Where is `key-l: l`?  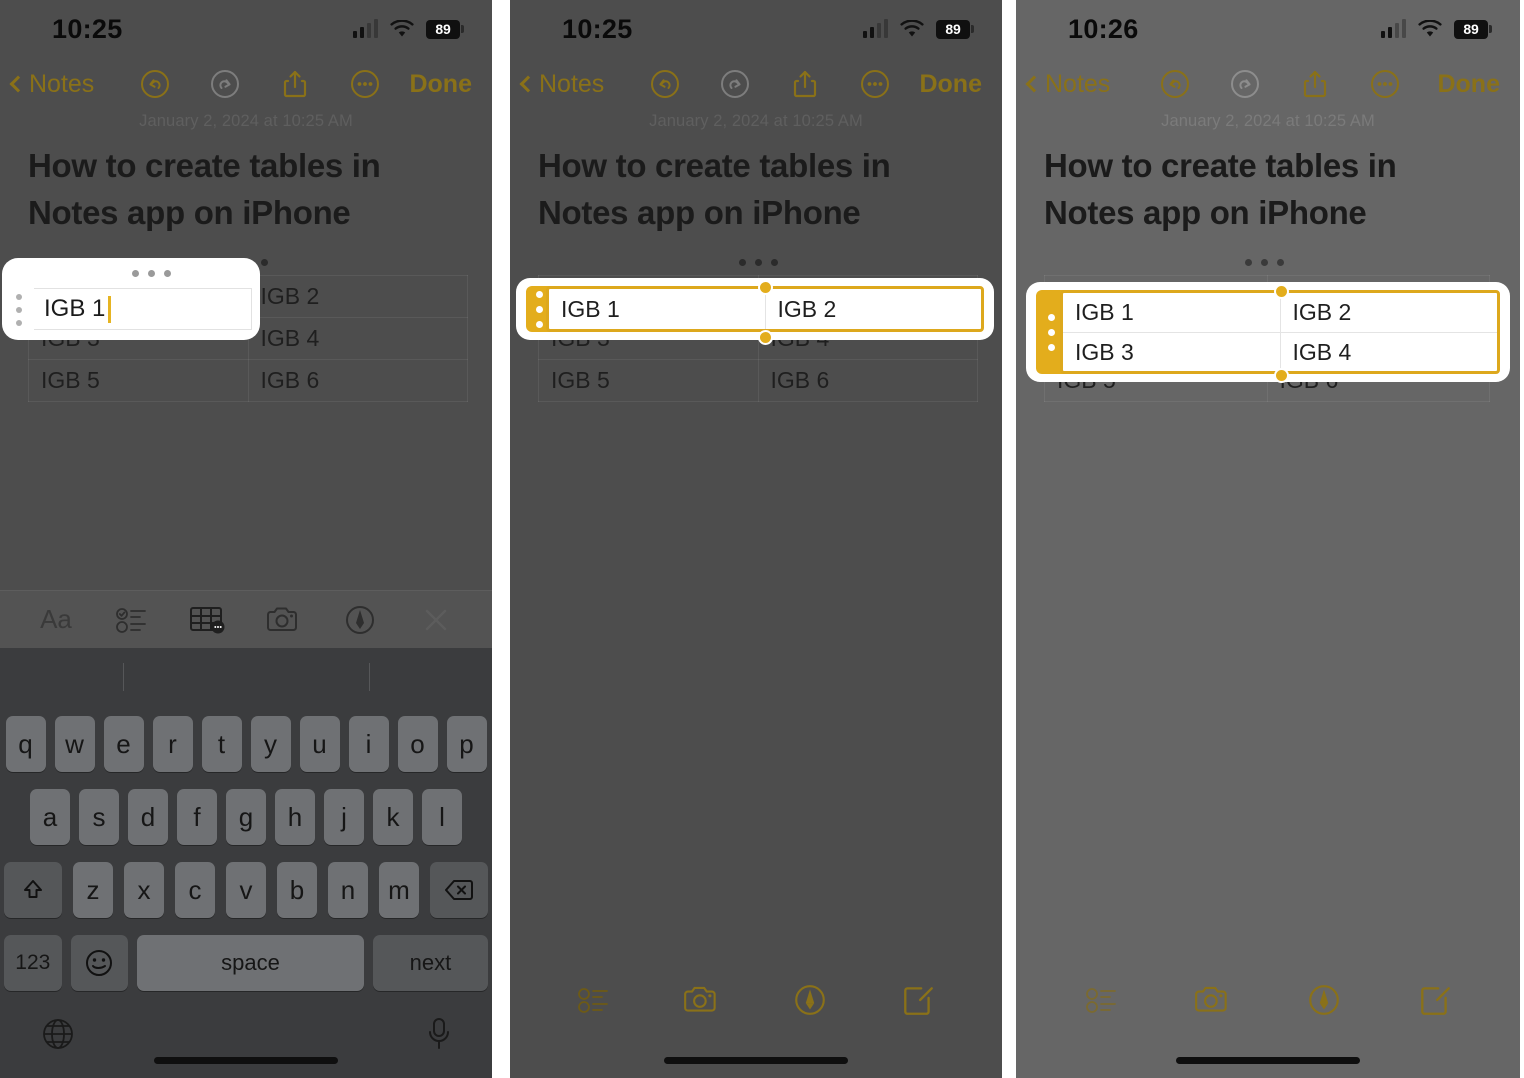
key-l: l is located at coordinates (442, 817).